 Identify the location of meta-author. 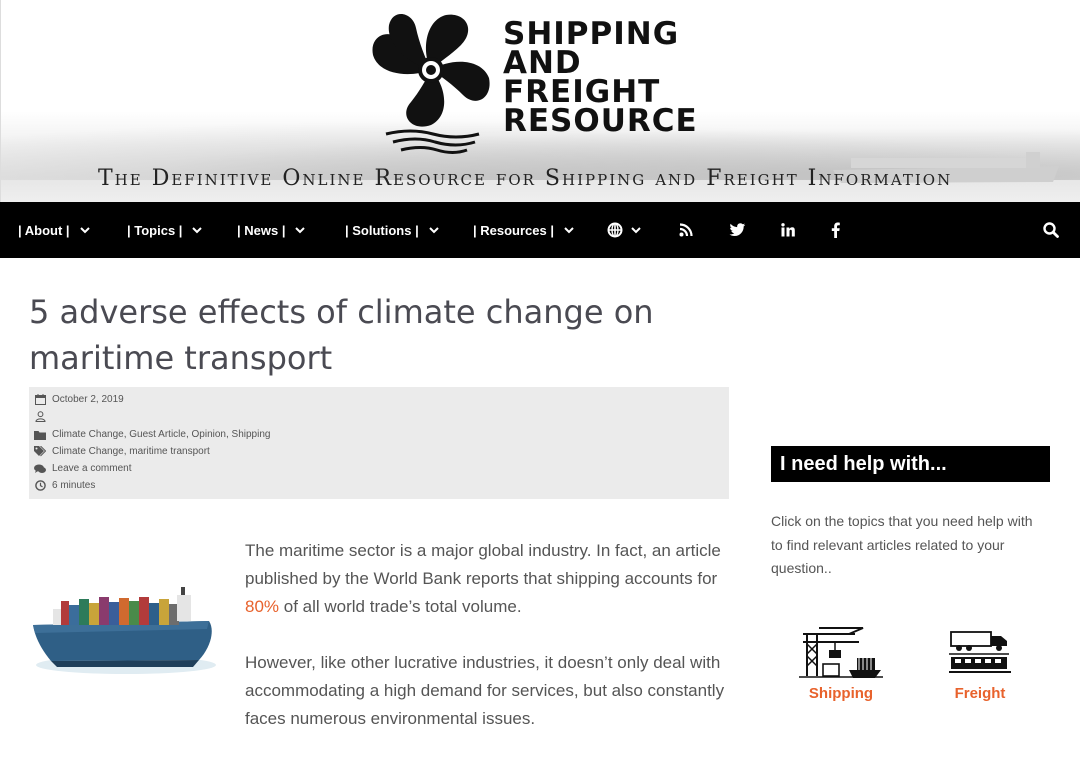
(43, 416).